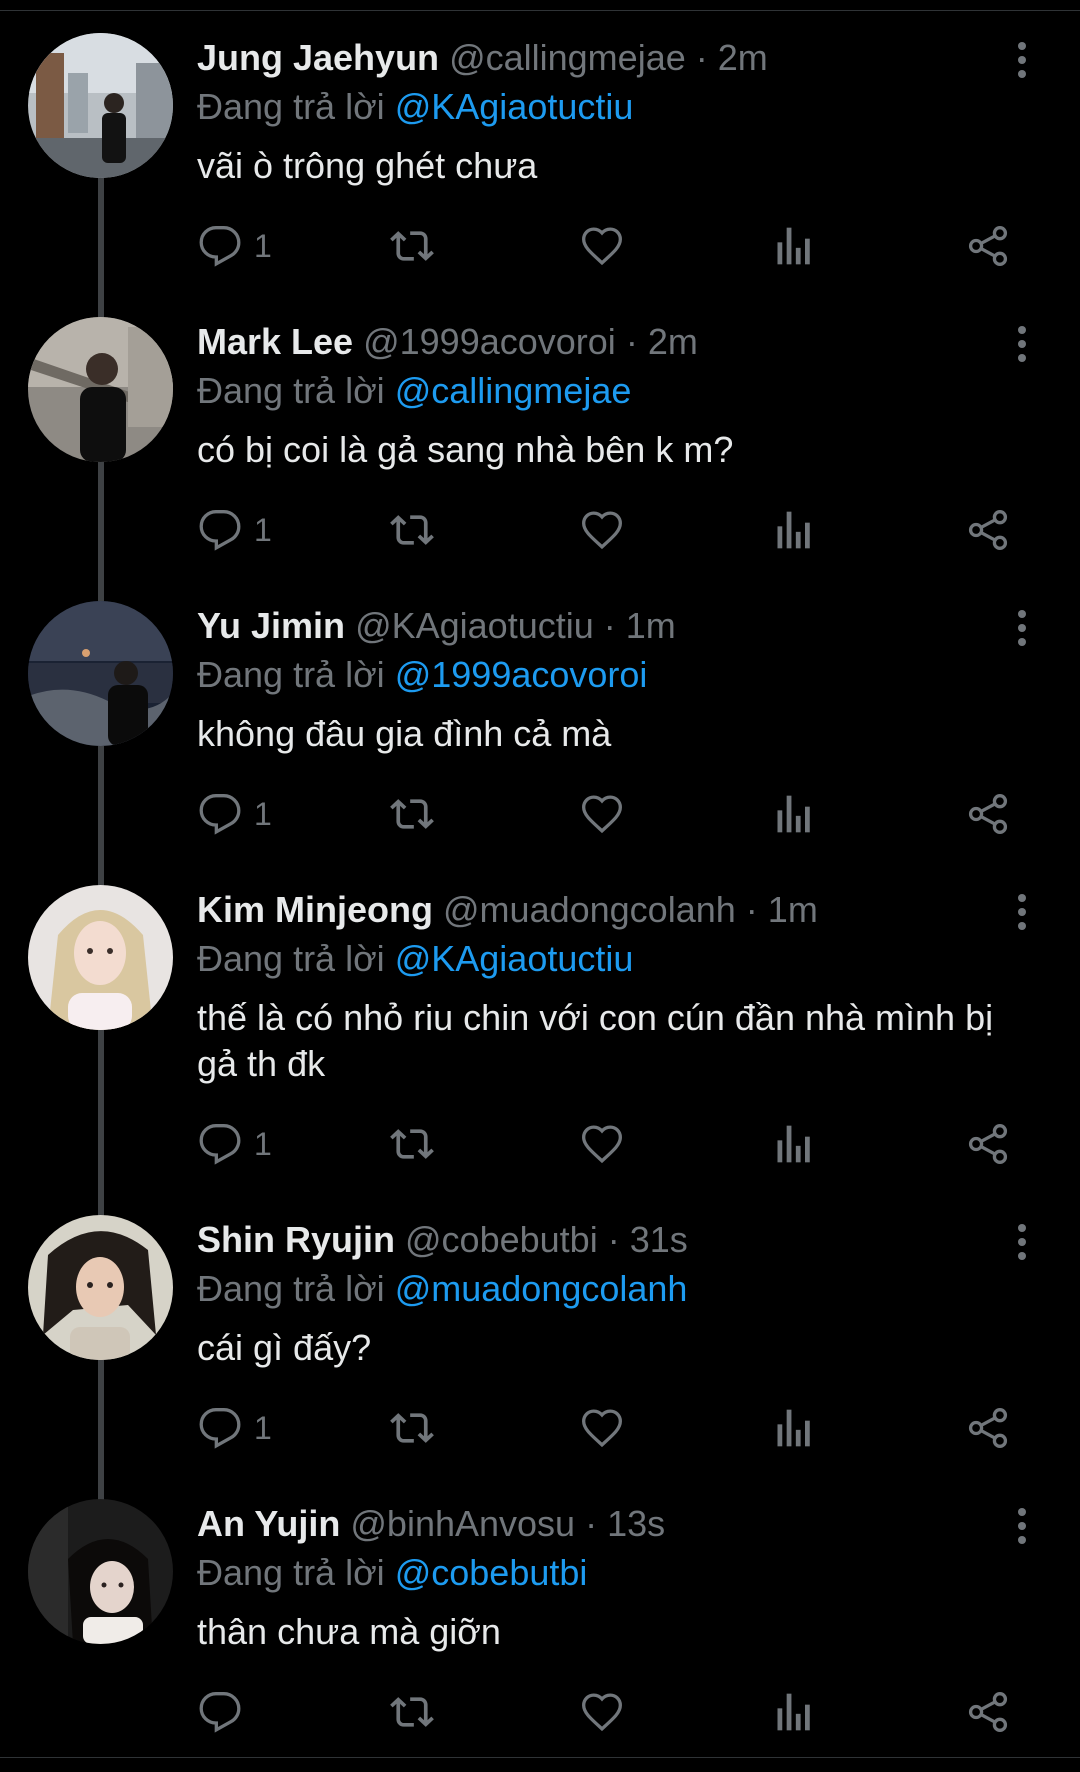 The height and width of the screenshot is (1772, 1080). What do you see at coordinates (540, 246) in the screenshot?
I see `action-bar: 1` at bounding box center [540, 246].